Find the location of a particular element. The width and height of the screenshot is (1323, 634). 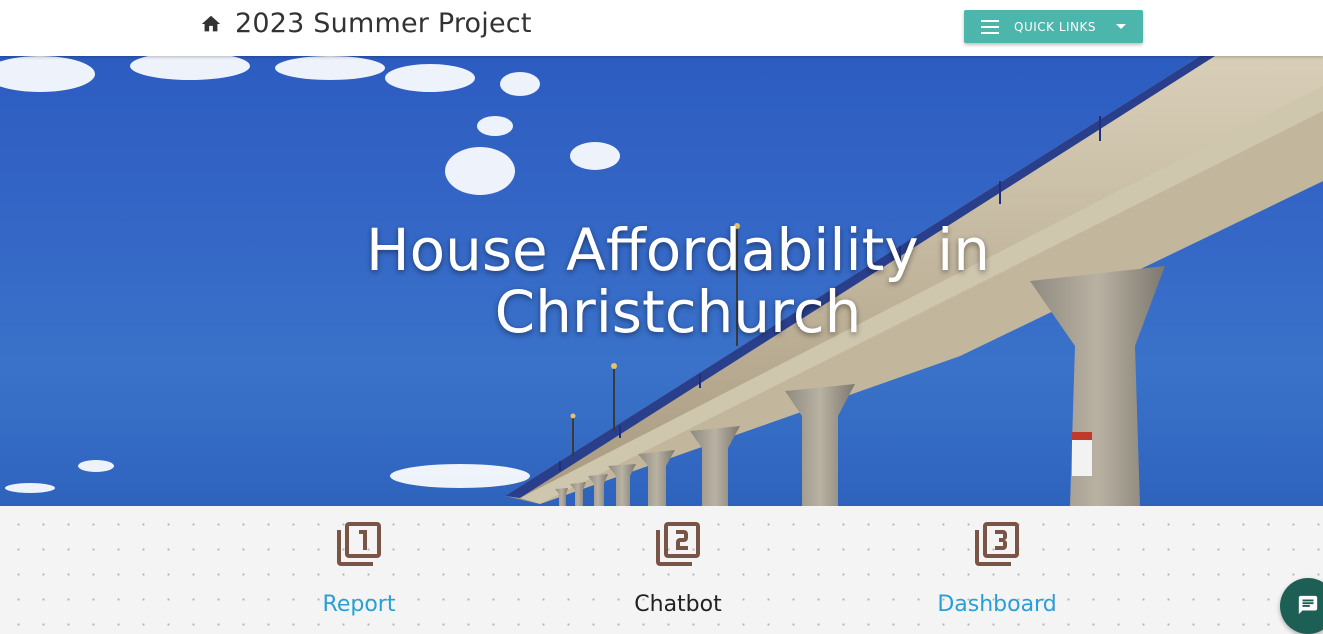

filter-1-icon is located at coordinates (359, 544).